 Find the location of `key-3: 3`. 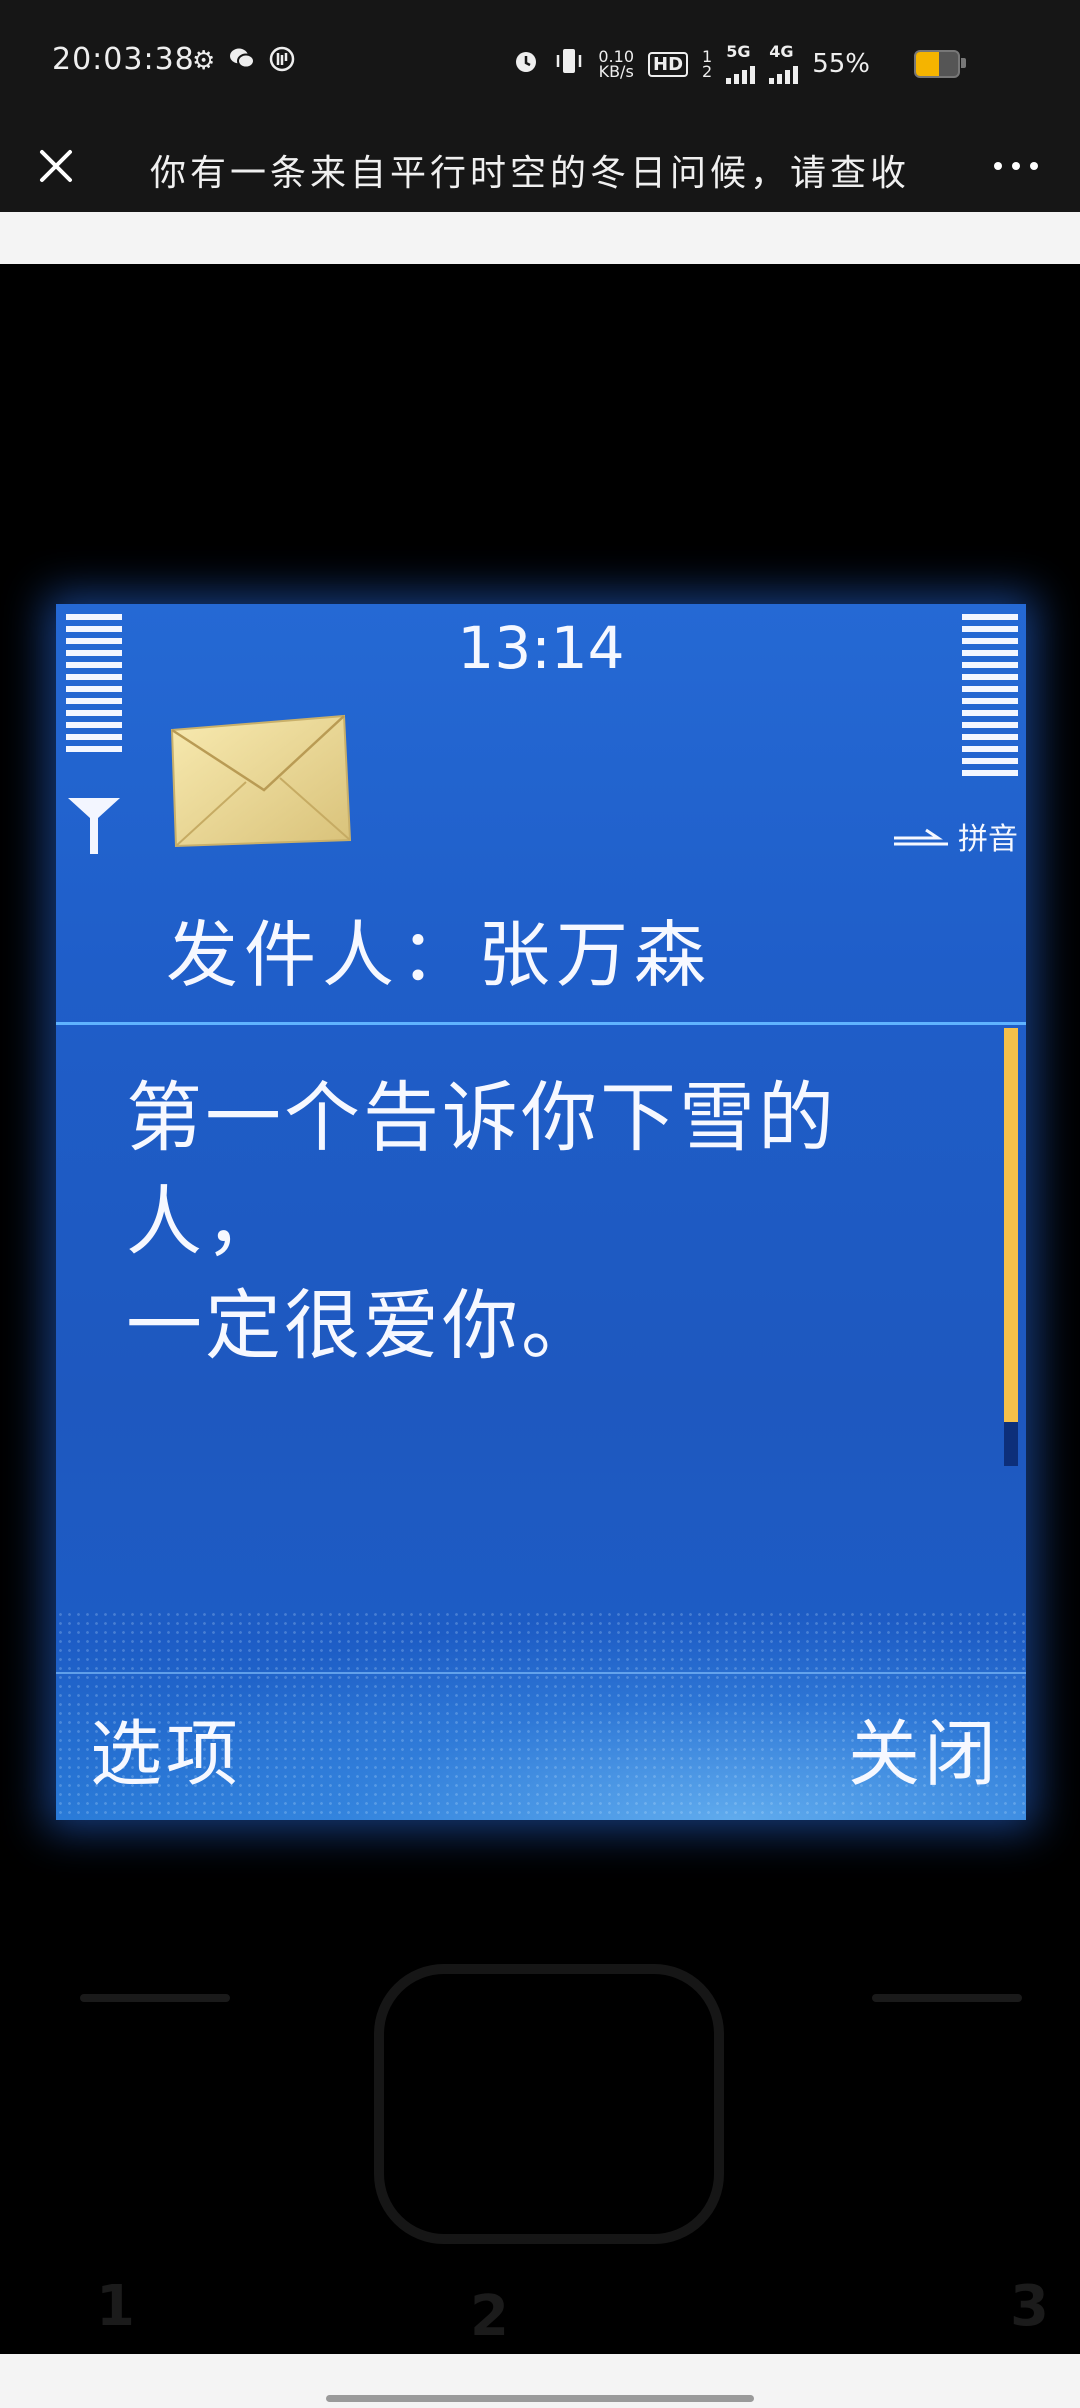

key-3: 3 is located at coordinates (1029, 2306).